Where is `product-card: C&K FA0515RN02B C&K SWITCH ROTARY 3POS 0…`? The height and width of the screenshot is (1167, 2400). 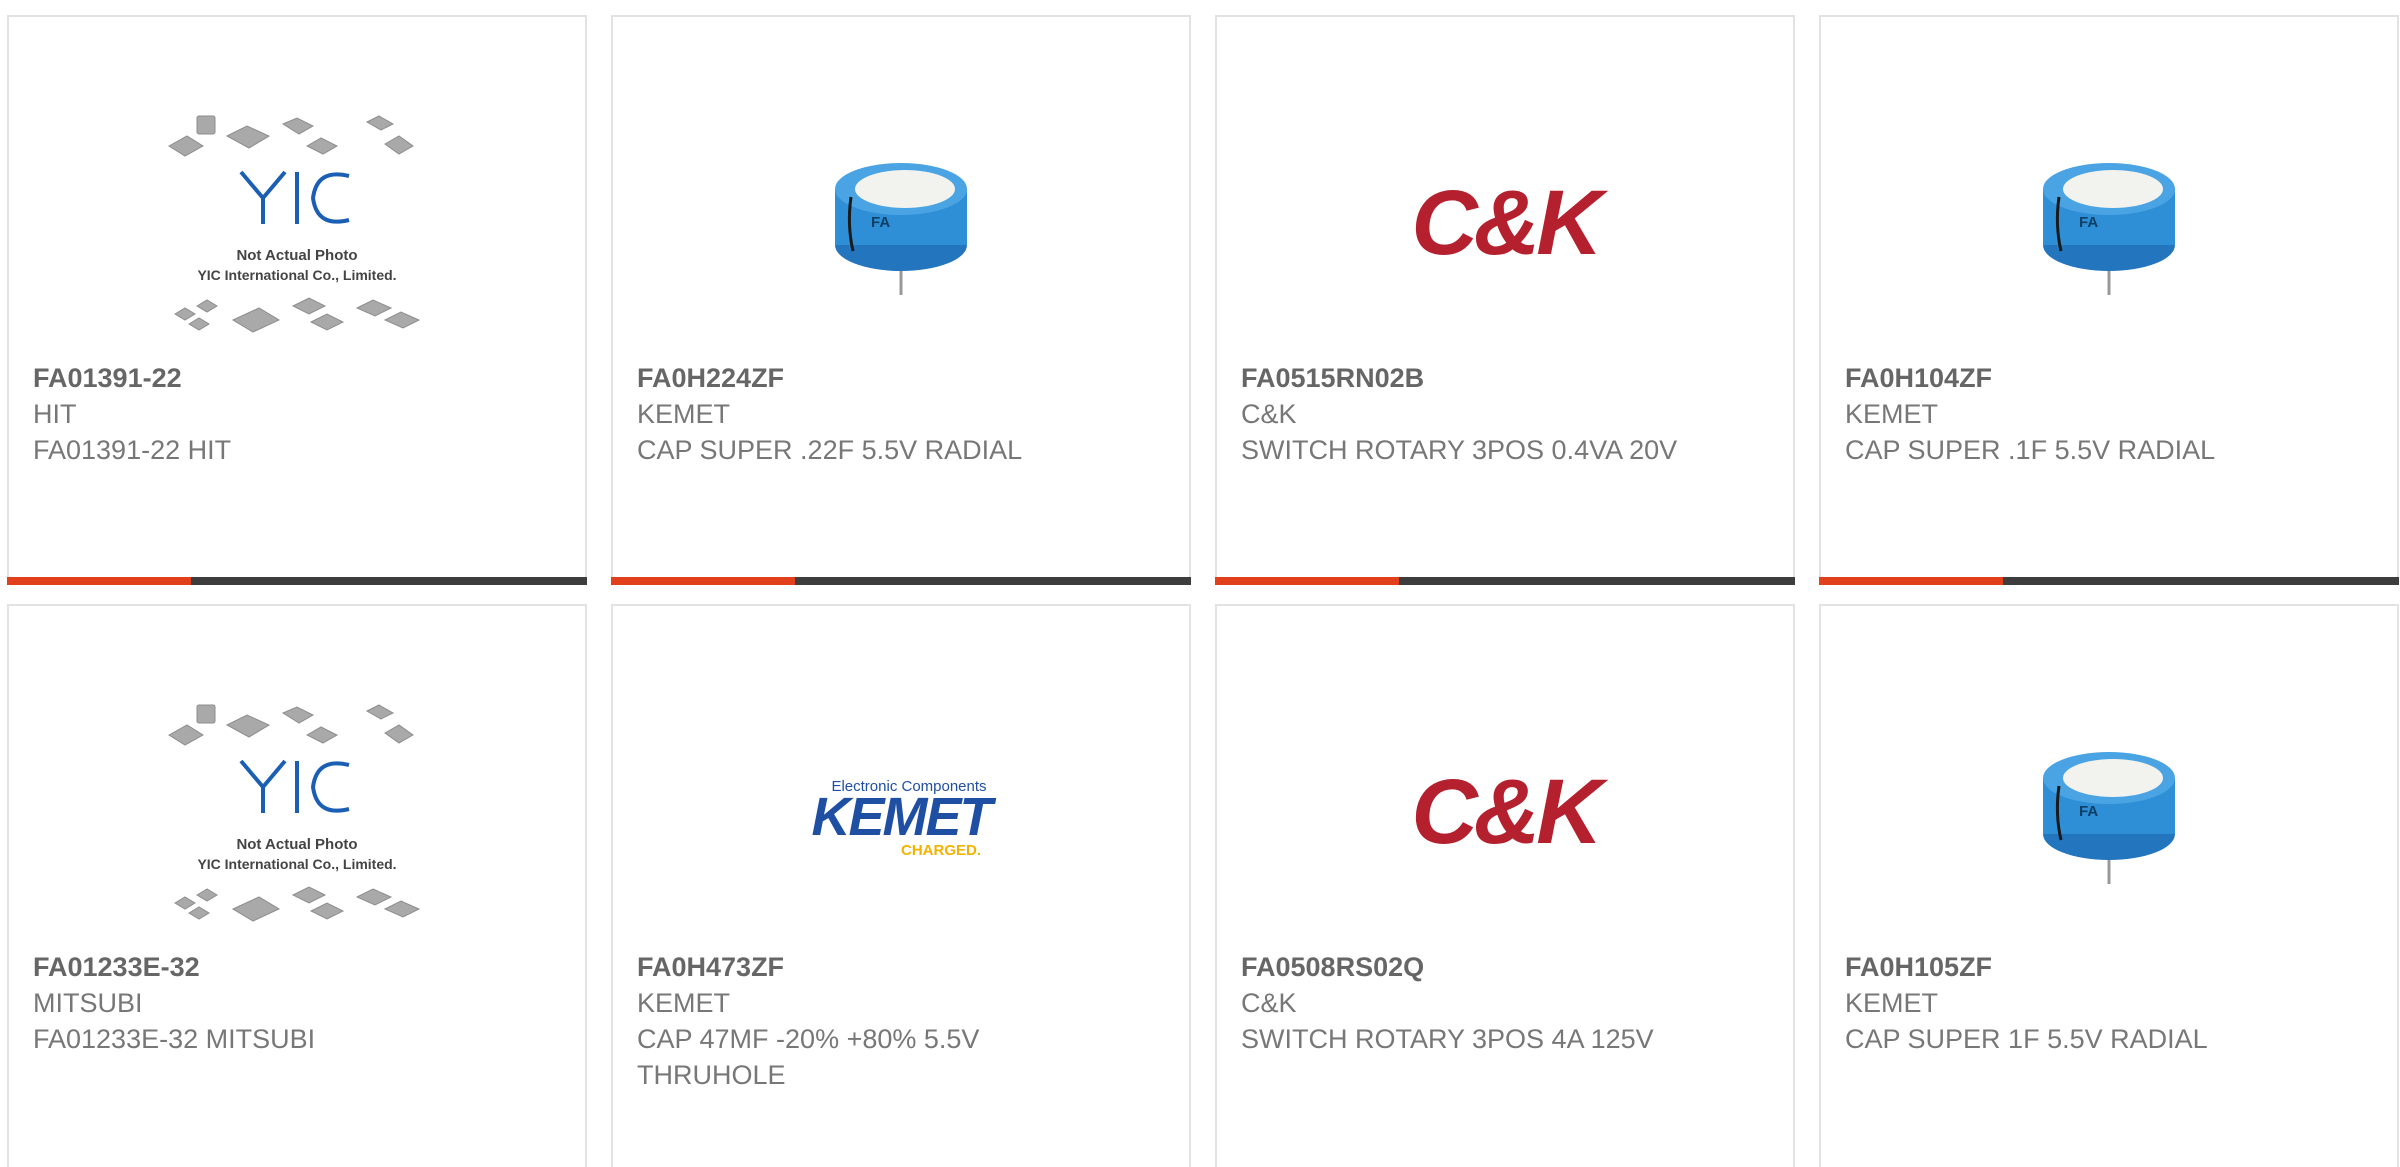
product-card: C&K FA0515RN02B C&K SWITCH ROTARY 3POS 0… is located at coordinates (1505, 300).